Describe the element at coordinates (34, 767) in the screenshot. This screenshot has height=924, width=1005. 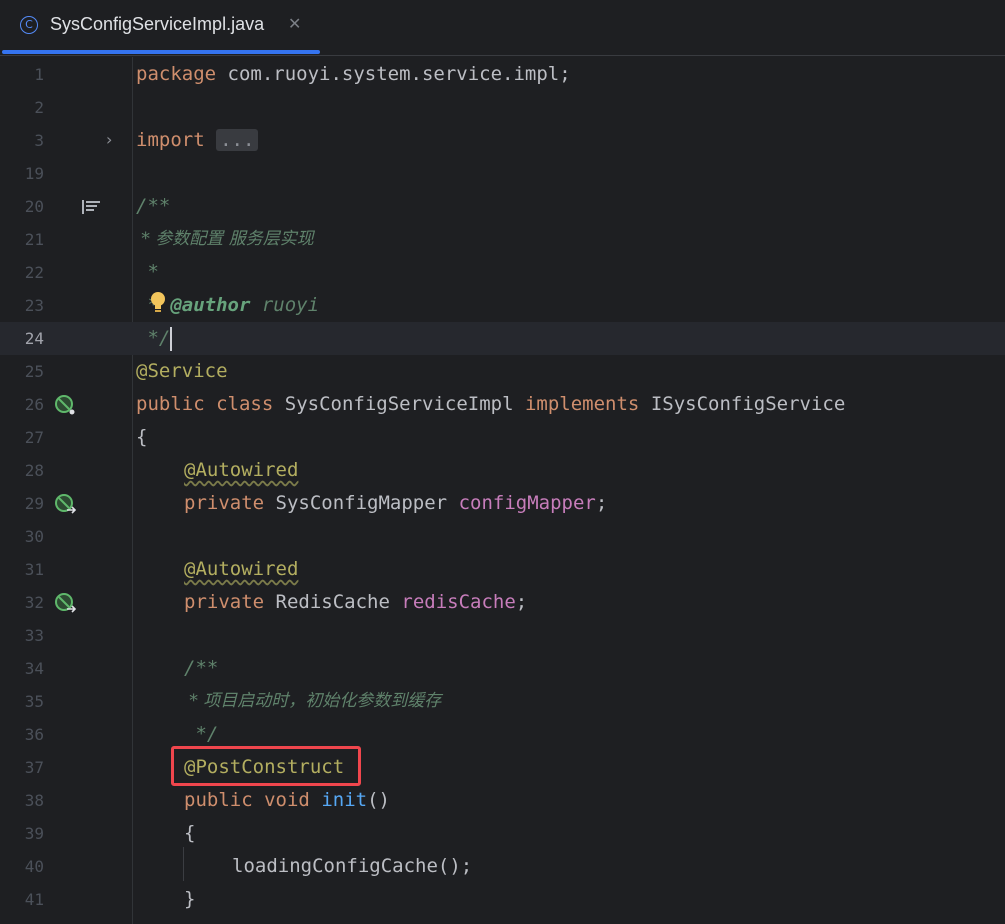
I see `line-number: 37` at that location.